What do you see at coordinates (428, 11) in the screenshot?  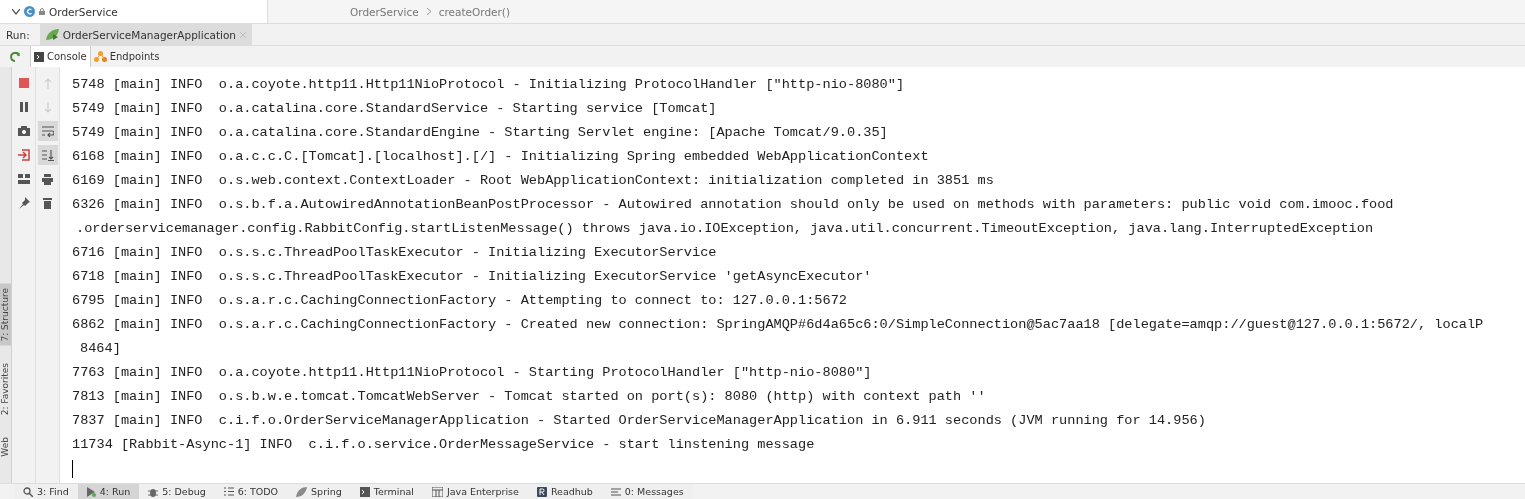 I see `chevron-right-icon` at bounding box center [428, 11].